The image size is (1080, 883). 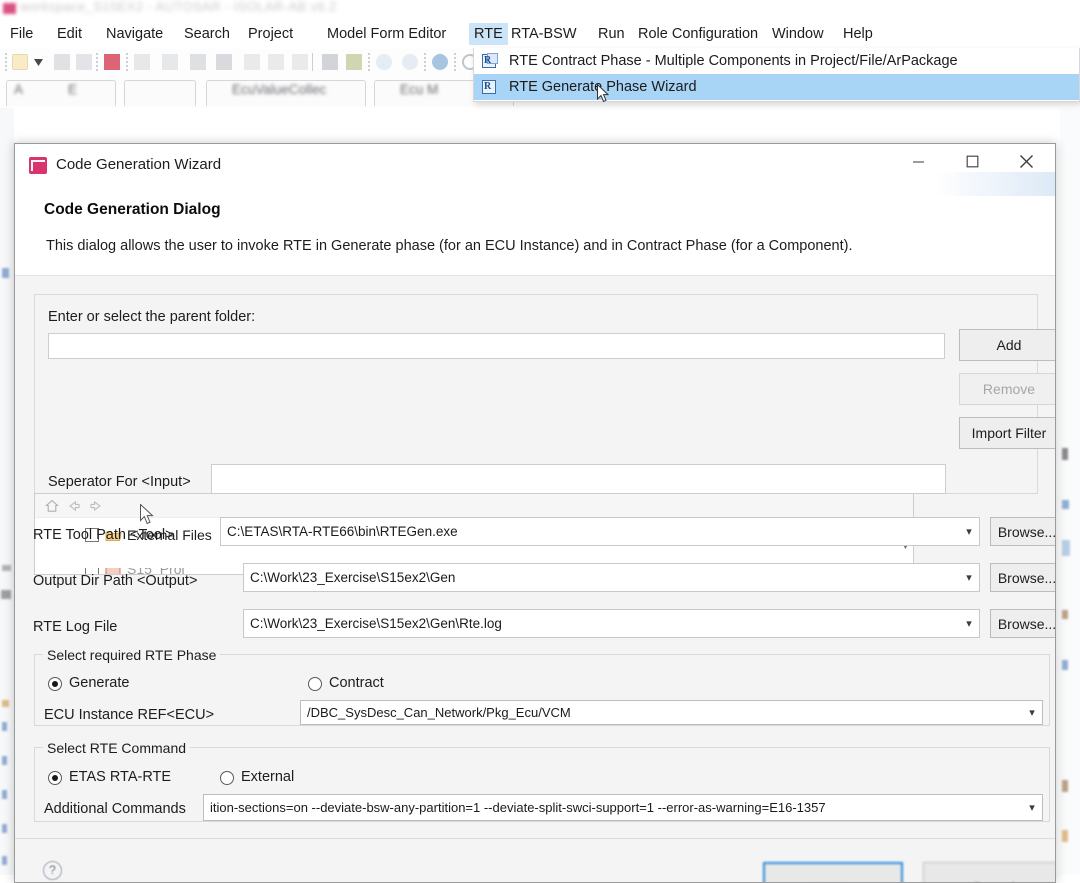 I want to click on tab-ecuvaluecollection-label: EcuValueCollec, so click(x=279, y=89).